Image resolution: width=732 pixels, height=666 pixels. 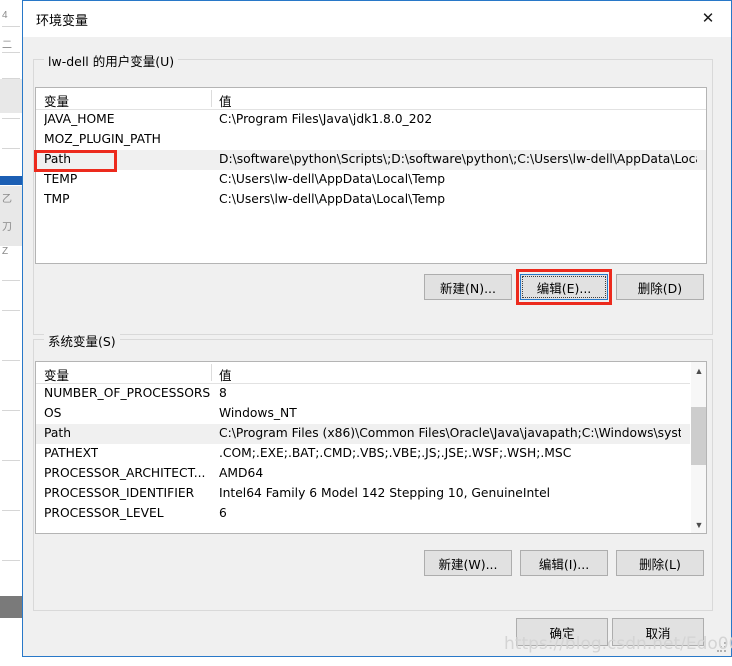 What do you see at coordinates (127, 393) in the screenshot?
I see `cell-variable-name: NUMBER_OF_PROCESSORS` at bounding box center [127, 393].